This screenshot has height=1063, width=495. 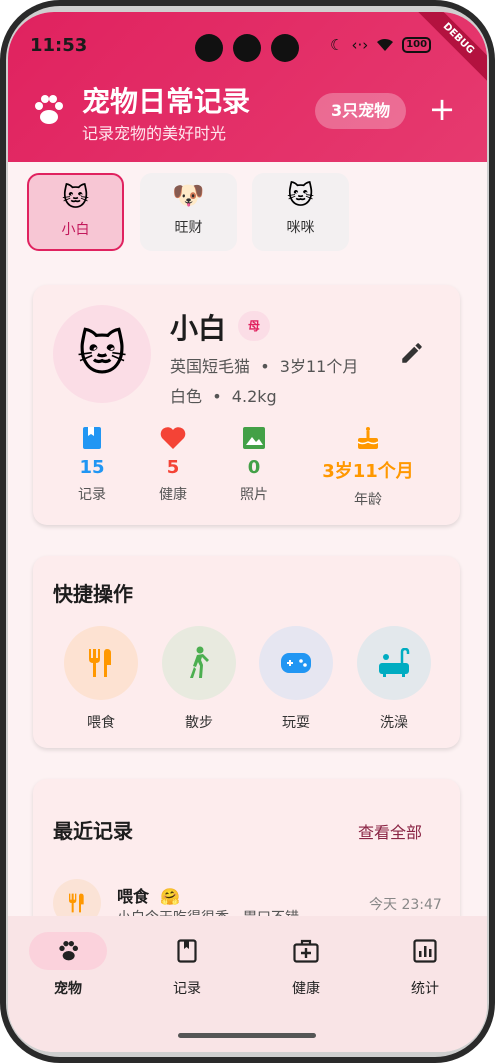 I want to click on pet-tab-label: 小白, so click(x=75, y=230).